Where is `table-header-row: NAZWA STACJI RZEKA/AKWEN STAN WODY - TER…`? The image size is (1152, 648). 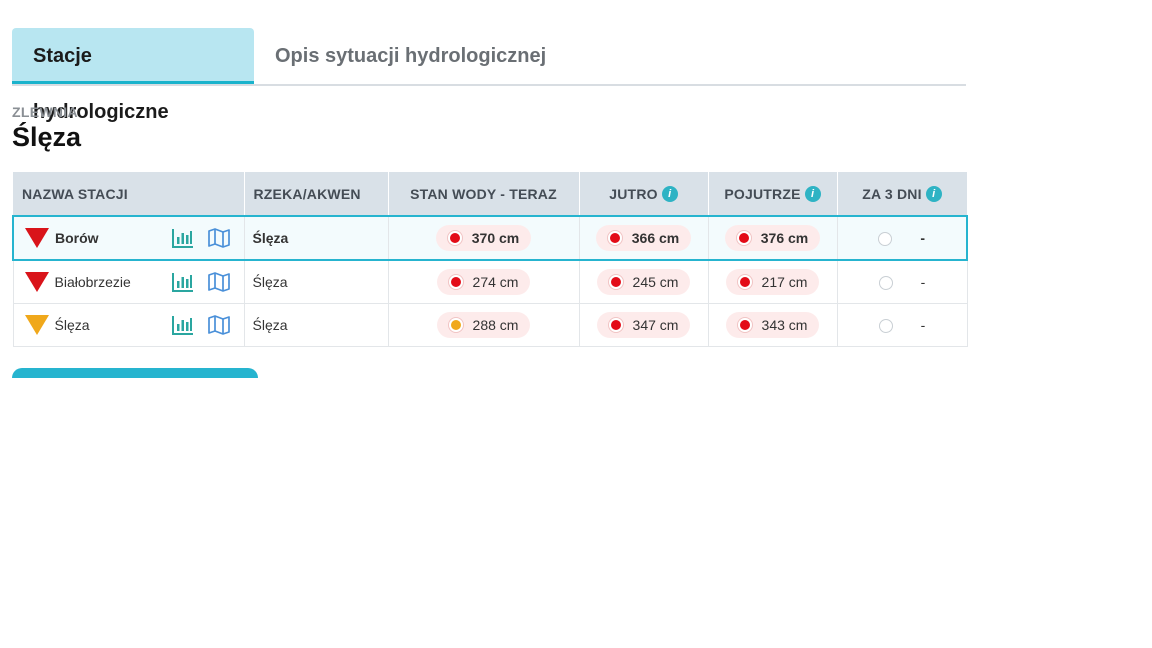 table-header-row: NAZWA STACJI RZEKA/AKWEN STAN WODY - TER… is located at coordinates (490, 194).